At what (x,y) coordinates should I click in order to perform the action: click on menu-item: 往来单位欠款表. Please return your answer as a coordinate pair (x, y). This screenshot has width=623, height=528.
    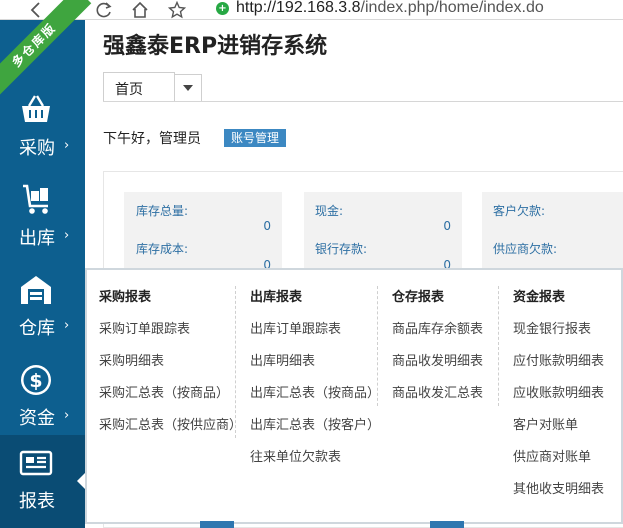
    Looking at the image, I should click on (295, 455).